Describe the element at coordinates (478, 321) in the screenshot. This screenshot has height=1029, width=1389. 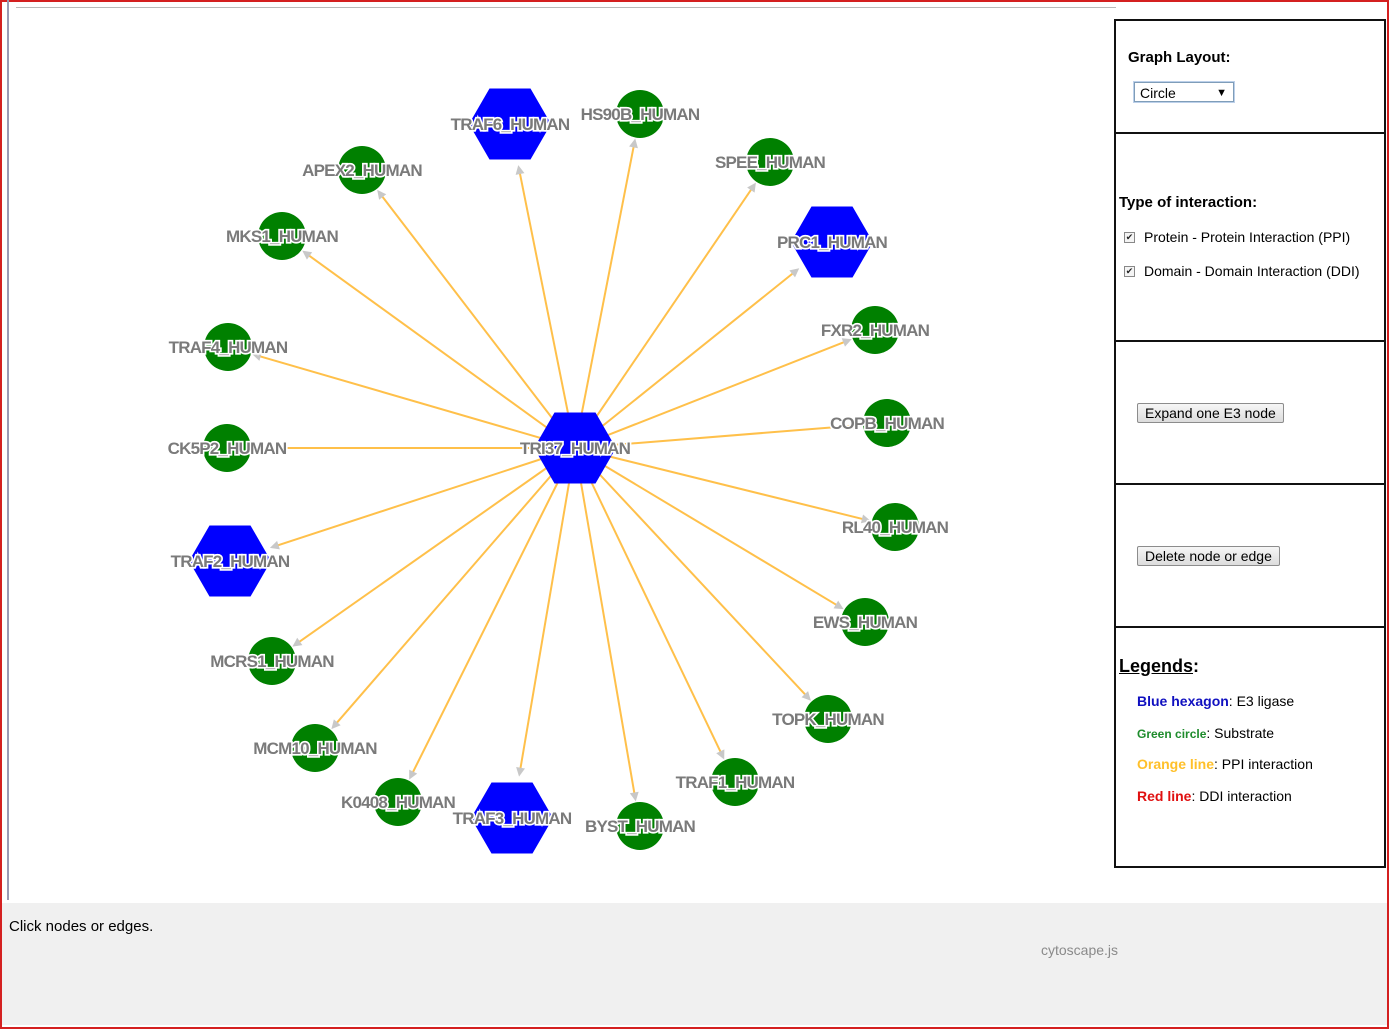
I see `edge-tri37-apex2-human` at that location.